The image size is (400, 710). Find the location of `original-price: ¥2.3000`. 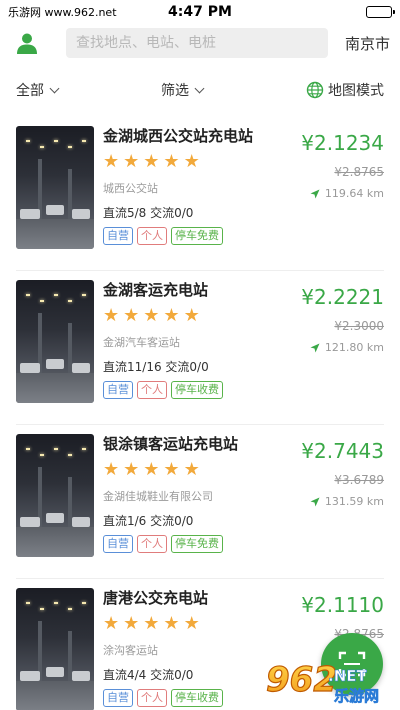

original-price: ¥2.3000 is located at coordinates (359, 326).